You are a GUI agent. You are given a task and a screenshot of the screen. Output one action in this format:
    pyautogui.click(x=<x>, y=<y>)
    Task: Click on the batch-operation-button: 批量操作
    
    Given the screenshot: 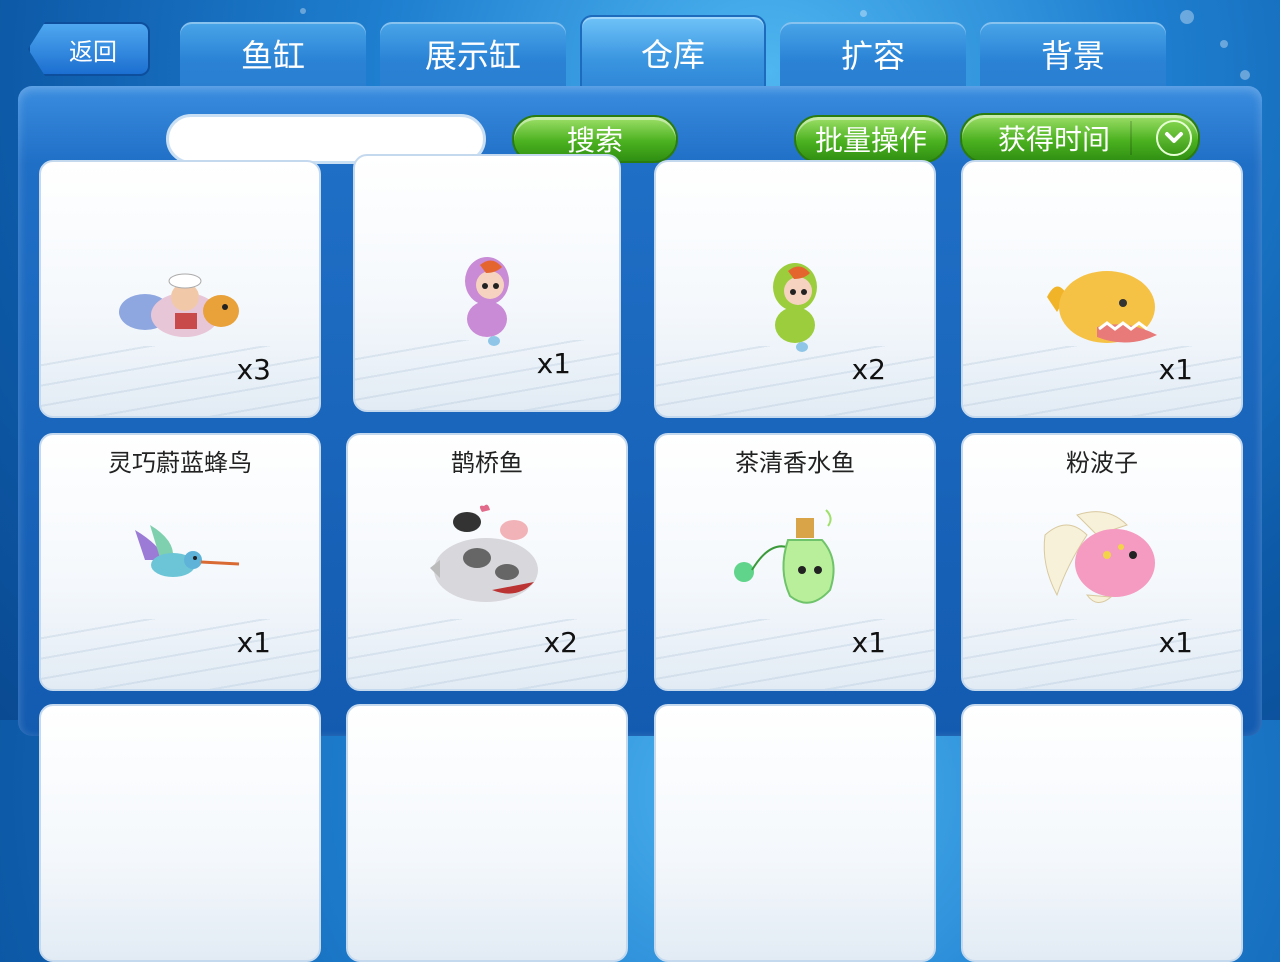 What is the action you would take?
    pyautogui.click(x=871, y=139)
    